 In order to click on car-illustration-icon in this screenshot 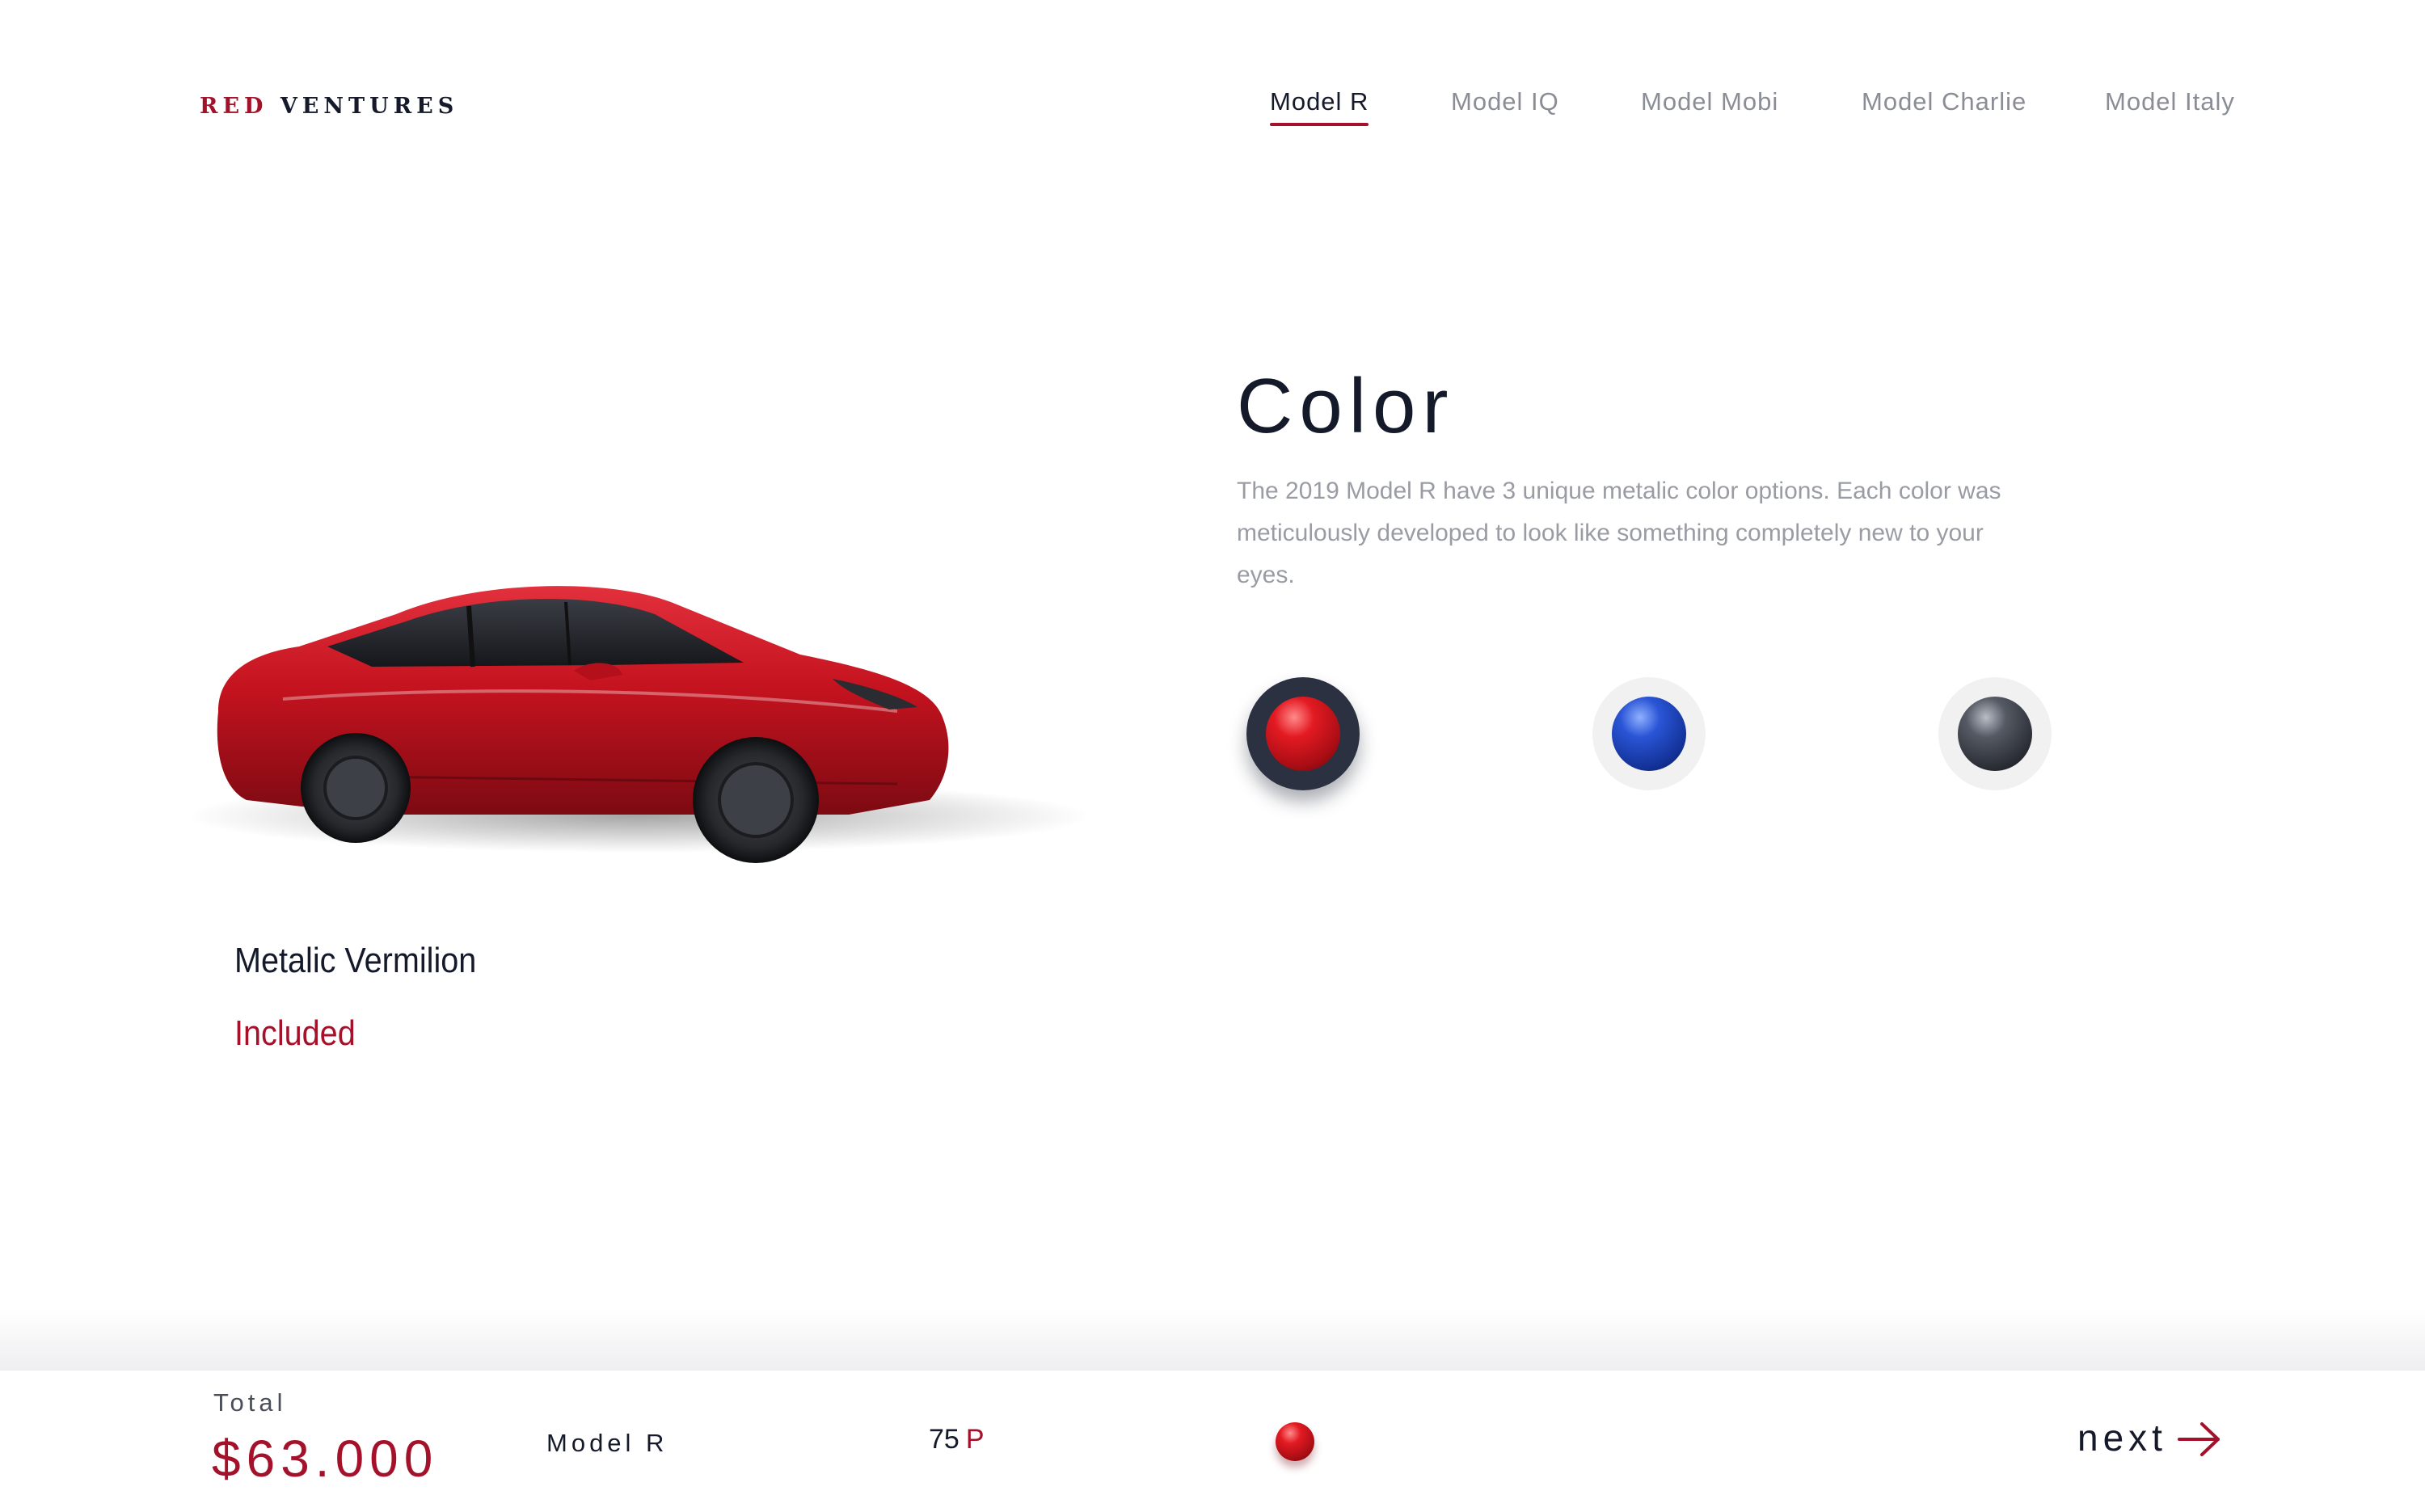, I will do `click(639, 724)`.